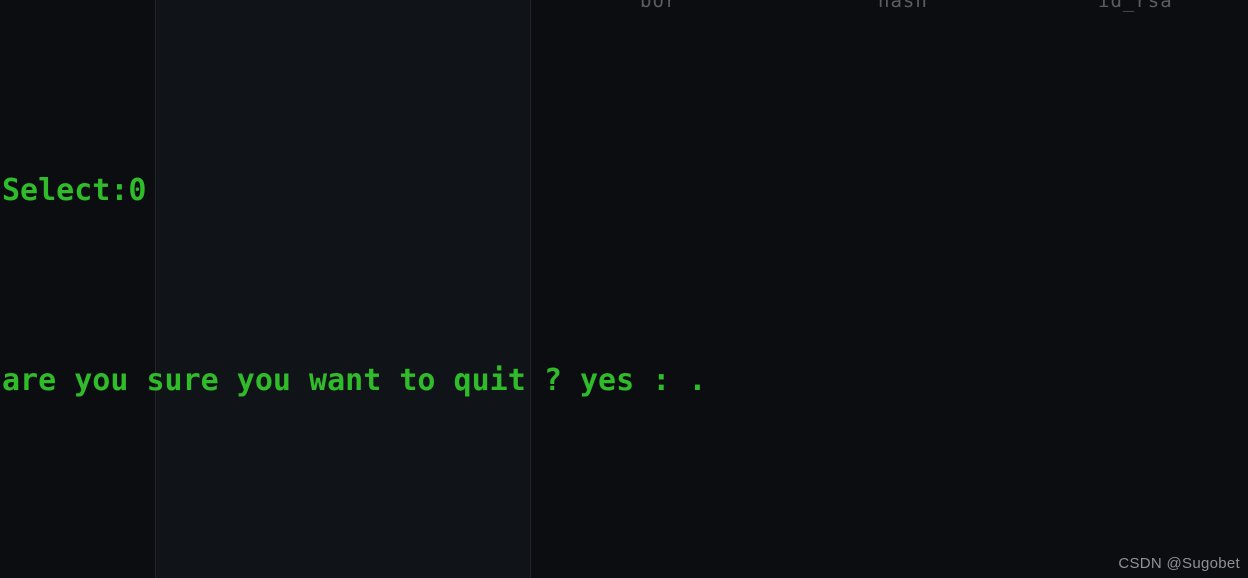 This screenshot has width=1248, height=578. Describe the element at coordinates (625, 191) in the screenshot. I see `terminal-line-select: Select:0` at that location.